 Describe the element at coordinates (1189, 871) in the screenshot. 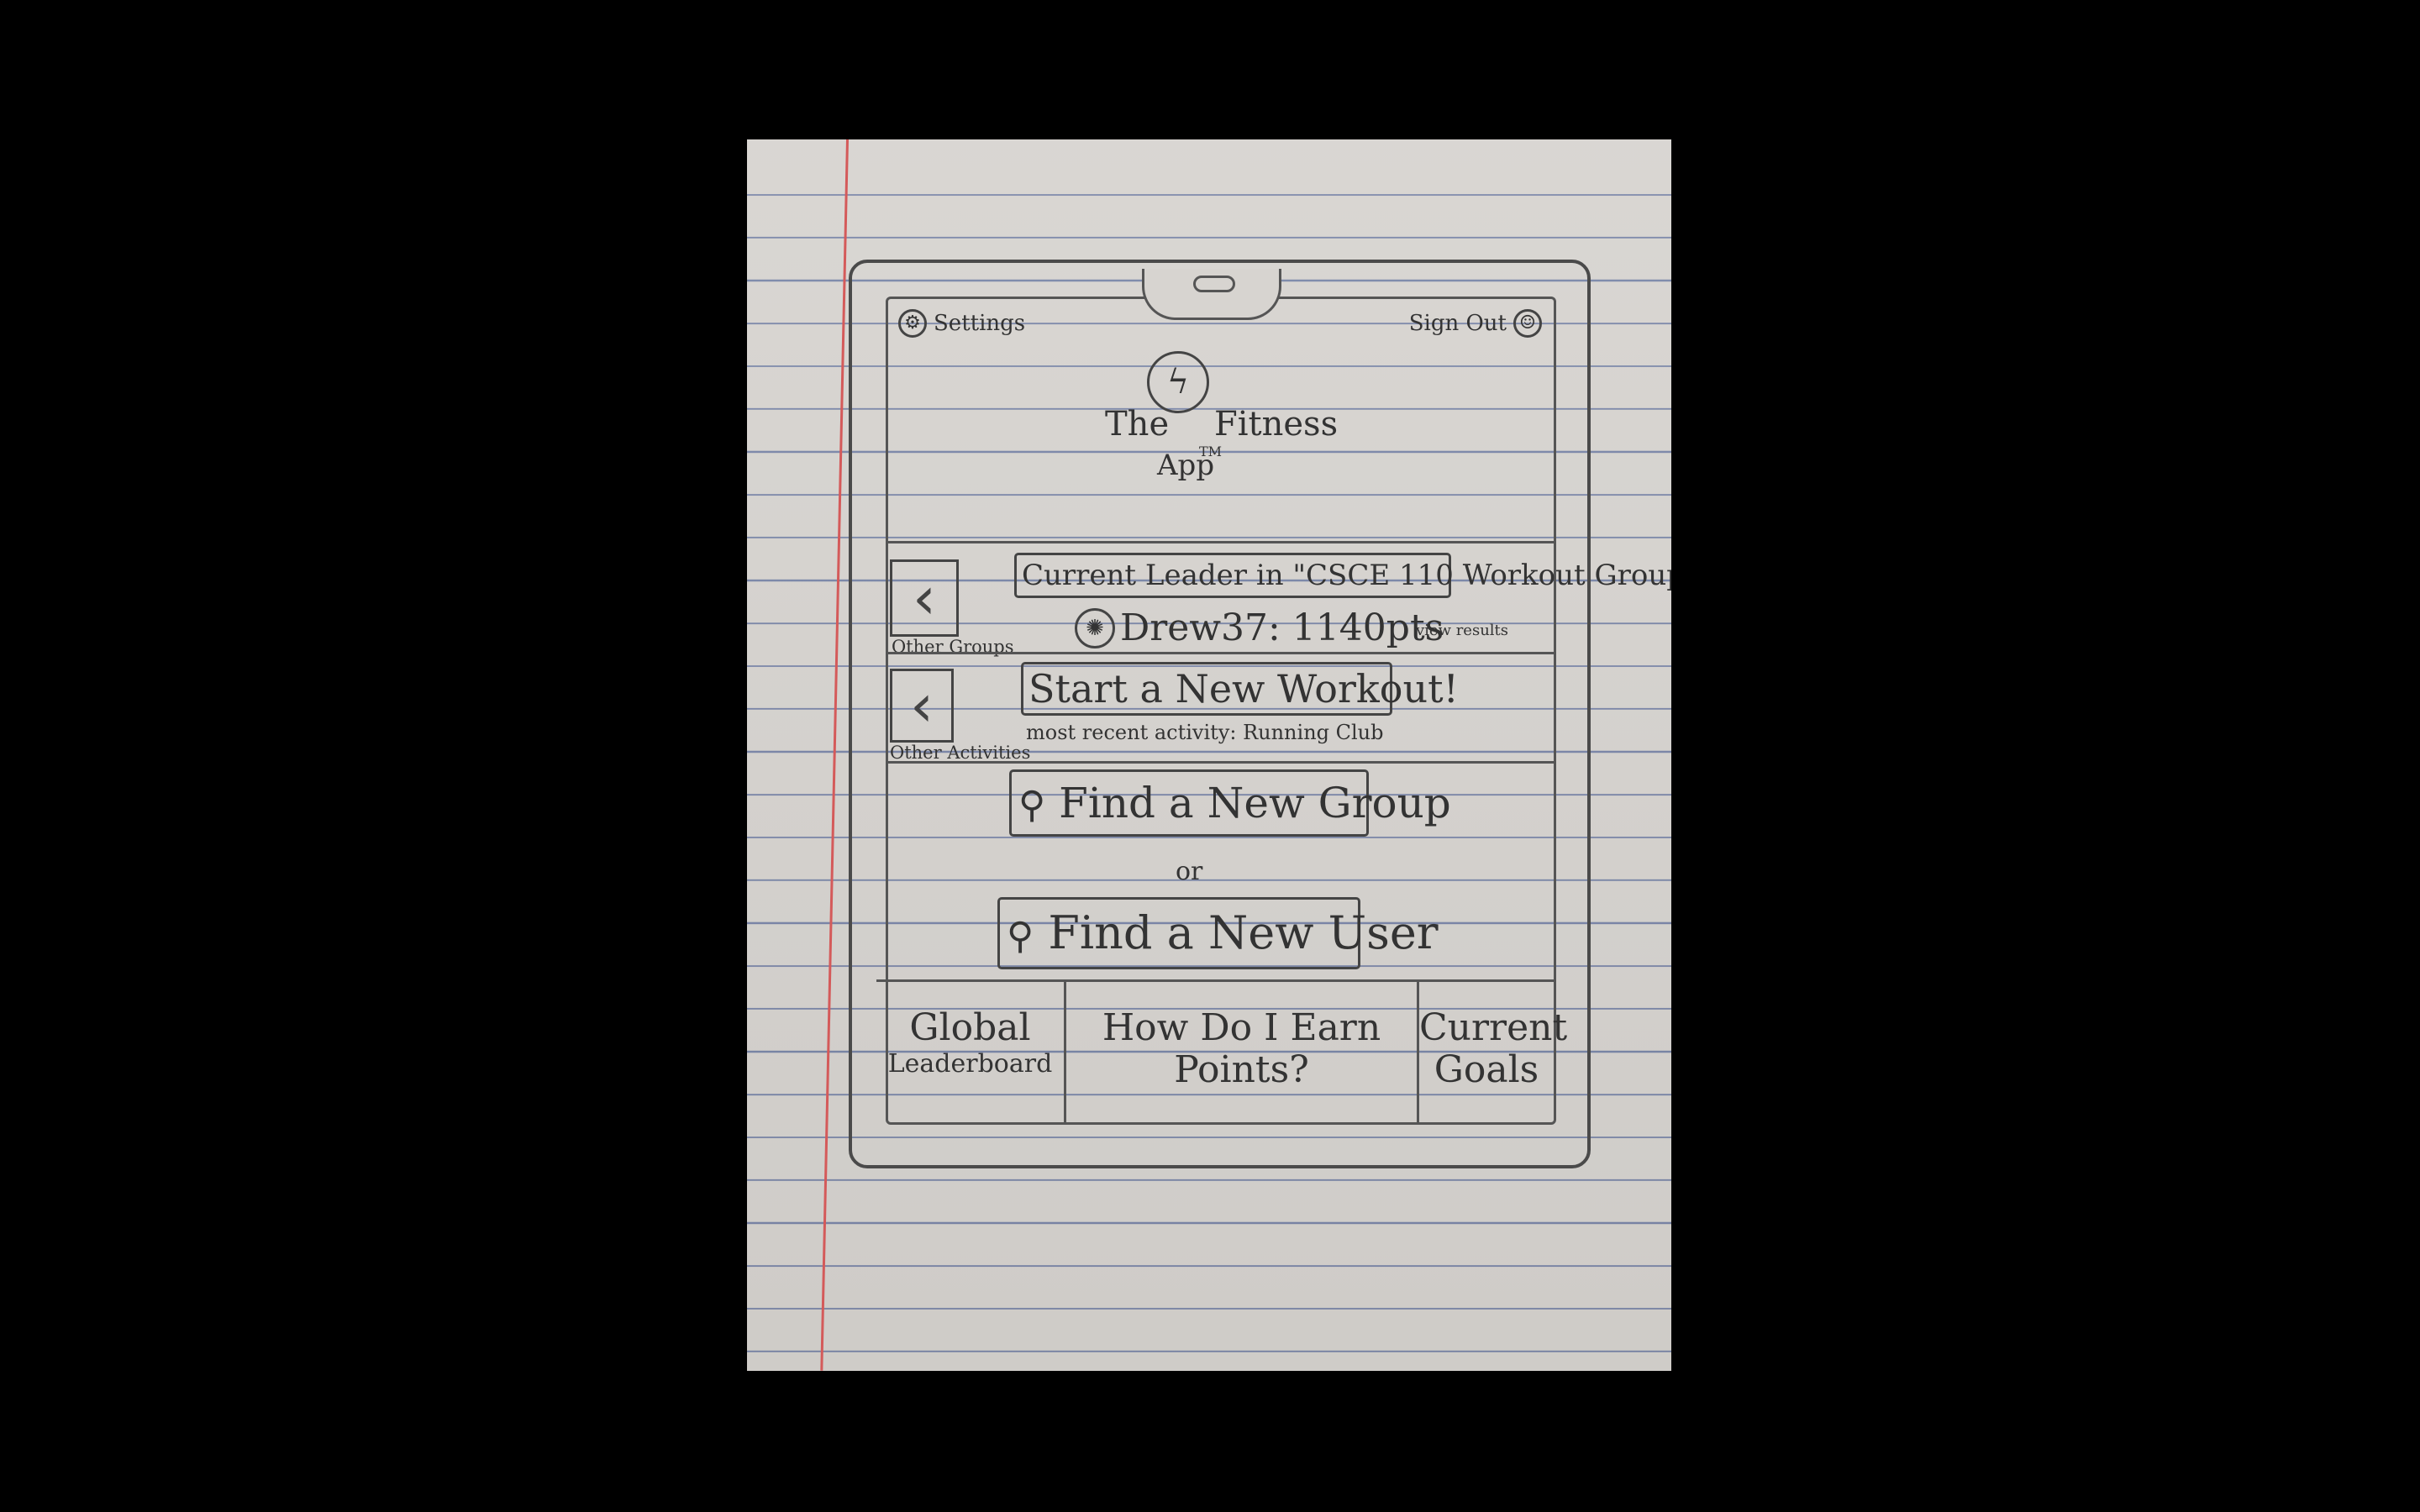

I see `or-separator: or` at that location.